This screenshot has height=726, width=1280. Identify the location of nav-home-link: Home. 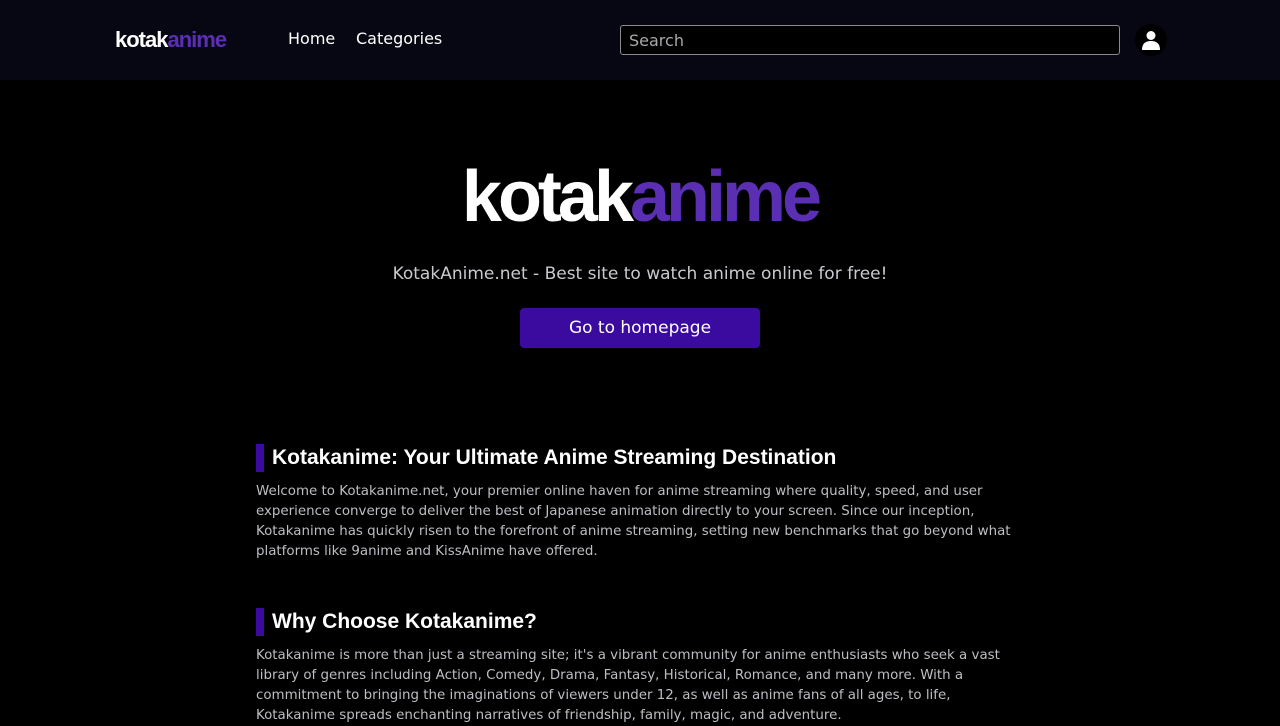
(311, 39).